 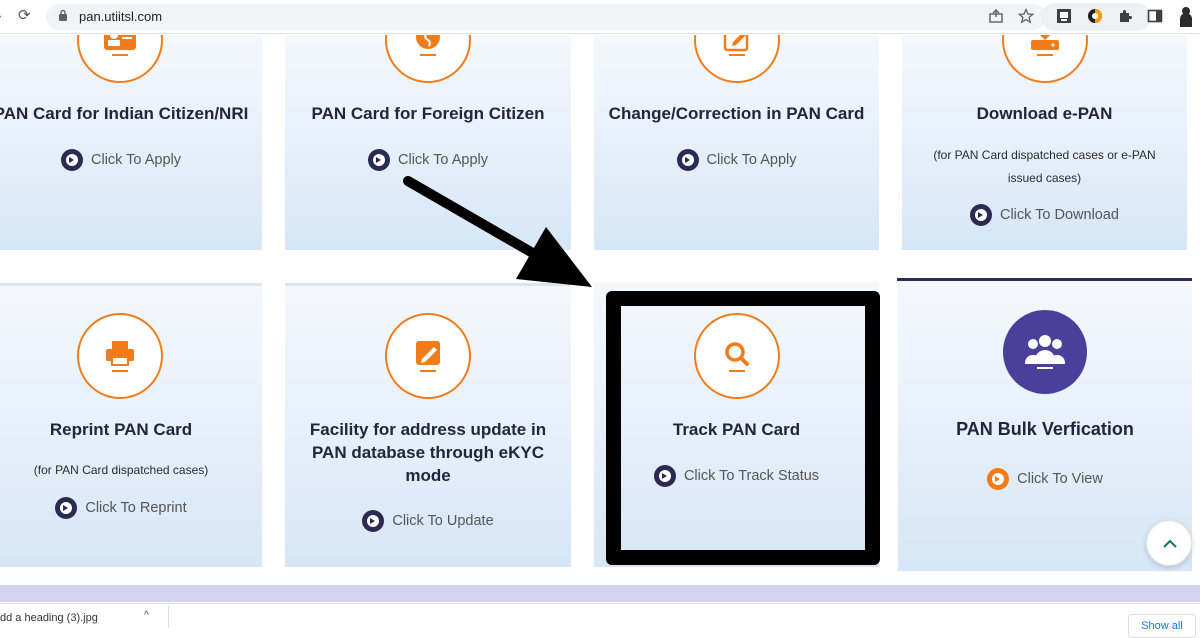 What do you see at coordinates (1044, 113) in the screenshot?
I see `card-title: Download e-PAN` at bounding box center [1044, 113].